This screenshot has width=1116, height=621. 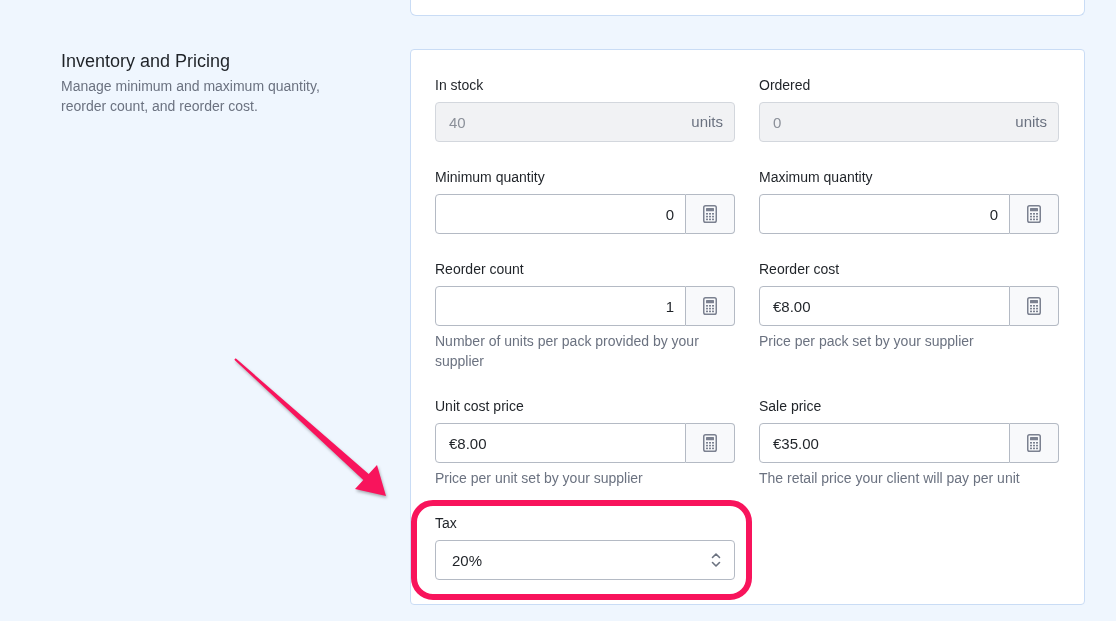 I want to click on field-label: Unit cost price, so click(x=479, y=406).